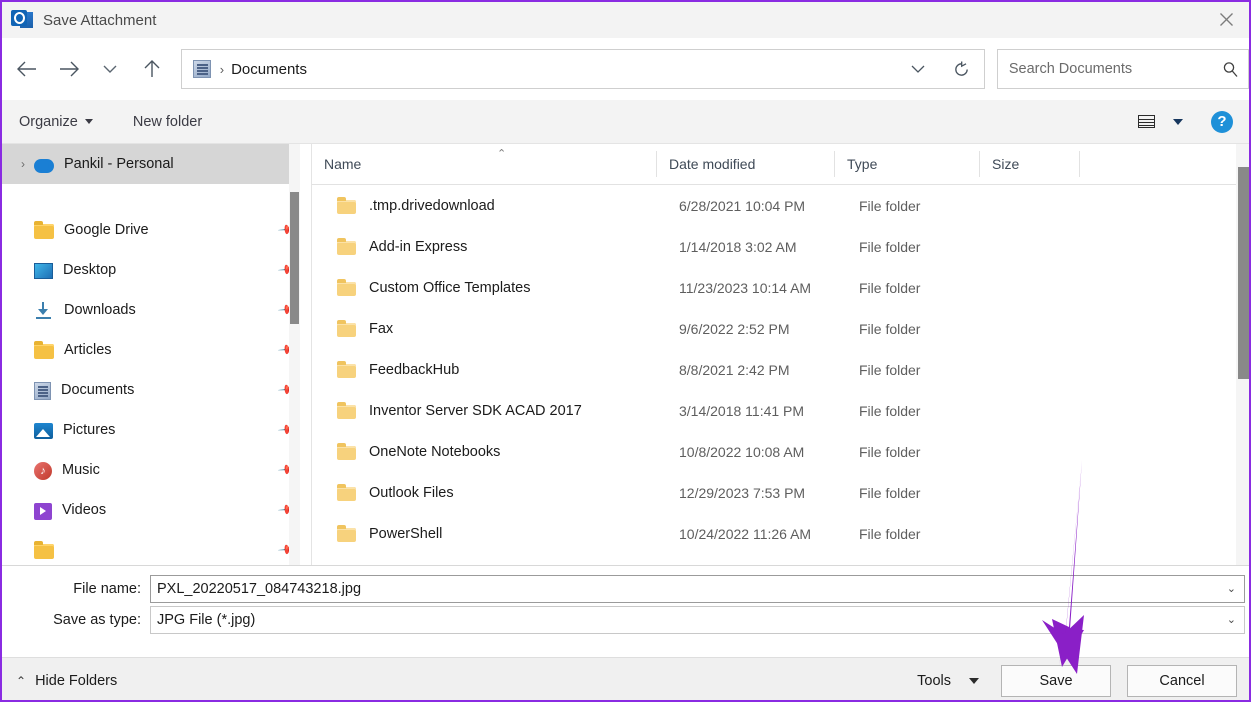 The height and width of the screenshot is (702, 1251). What do you see at coordinates (697, 619) in the screenshot?
I see `save-as-type-field: JPG File (*.jpg) ⌄` at bounding box center [697, 619].